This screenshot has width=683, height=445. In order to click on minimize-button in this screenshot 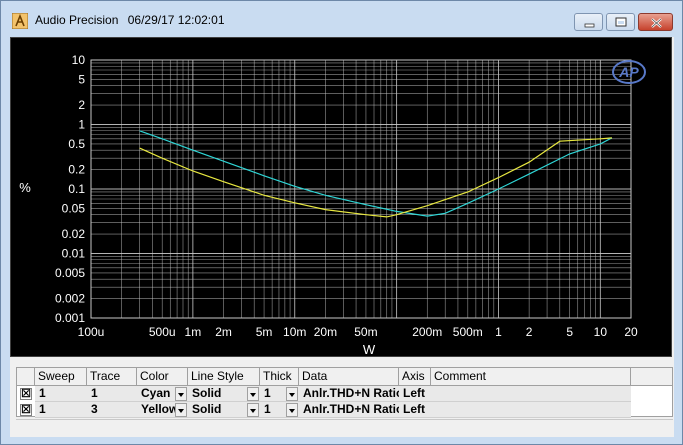, I will do `click(588, 22)`.